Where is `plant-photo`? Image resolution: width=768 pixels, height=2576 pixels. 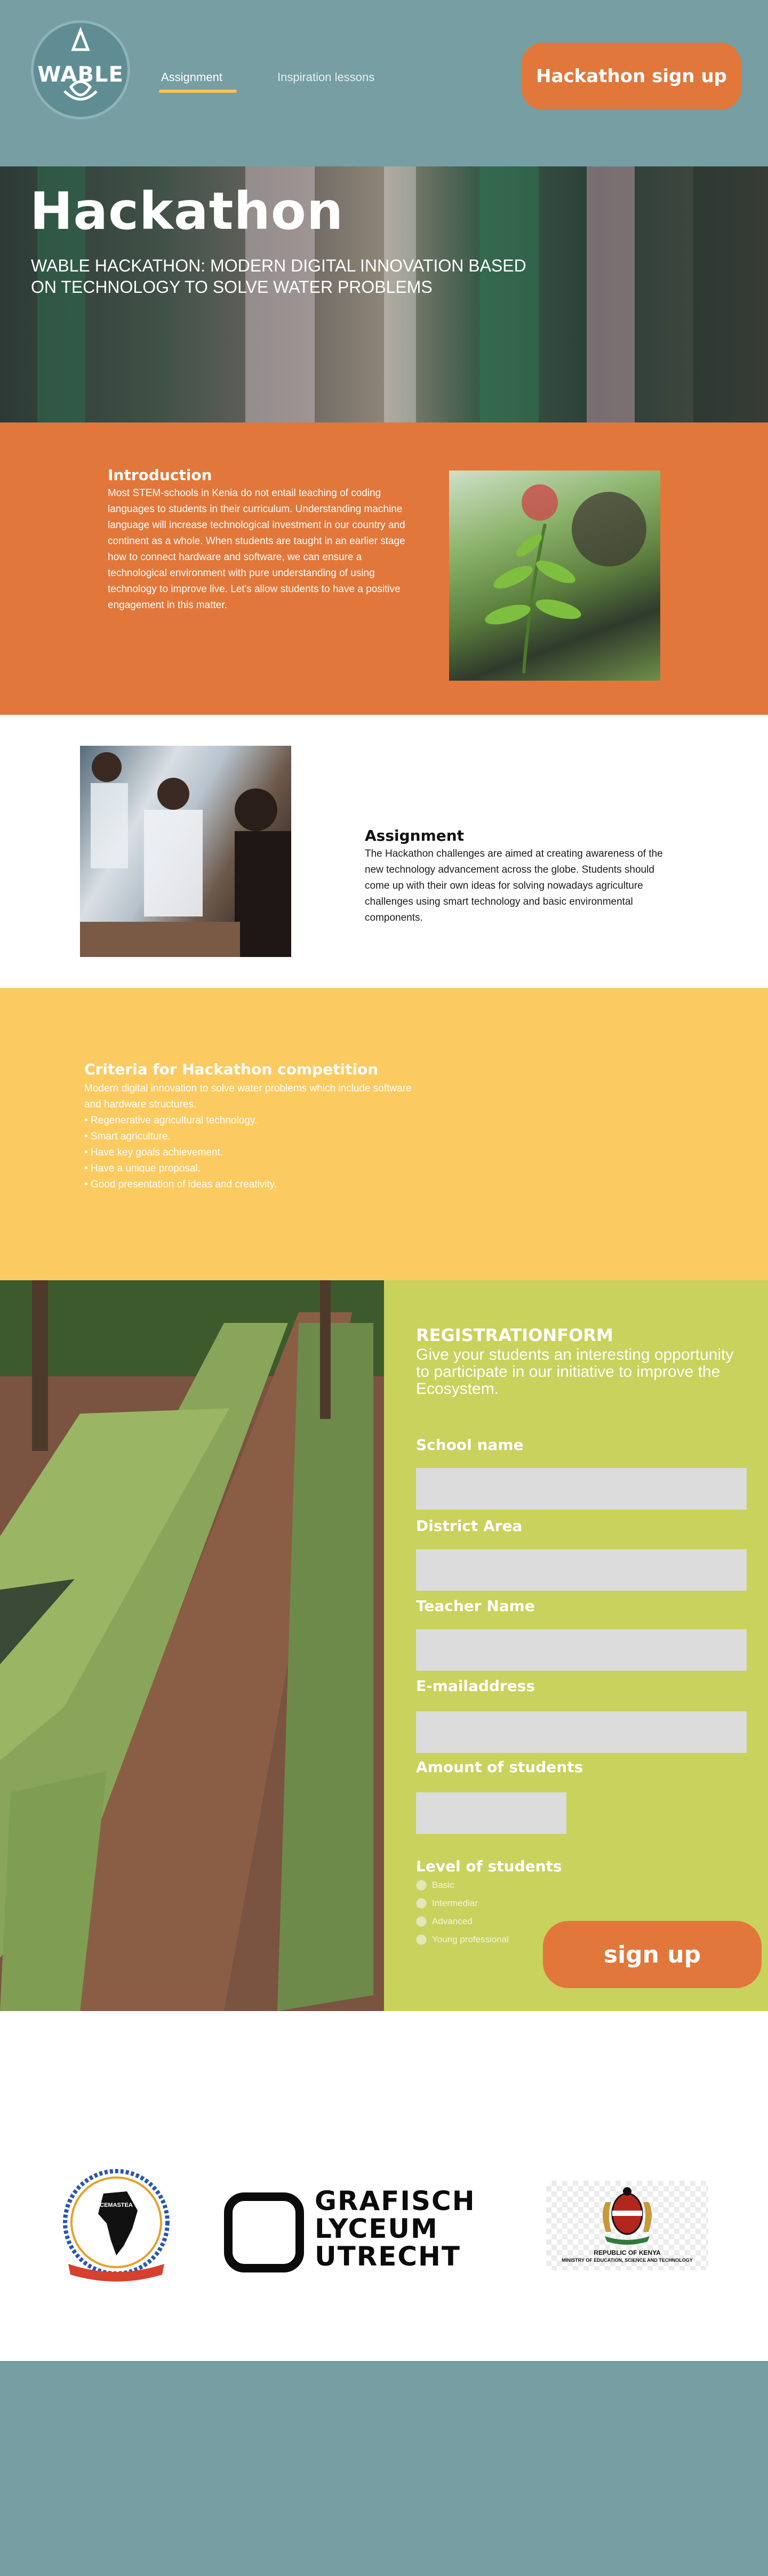
plant-photo is located at coordinates (554, 575).